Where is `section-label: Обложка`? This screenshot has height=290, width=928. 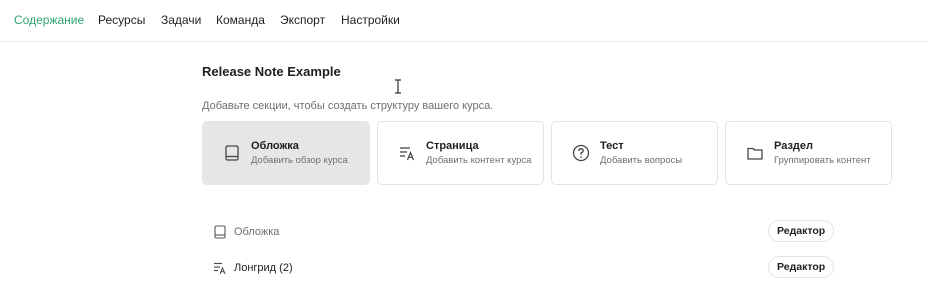 section-label: Обложка is located at coordinates (257, 232).